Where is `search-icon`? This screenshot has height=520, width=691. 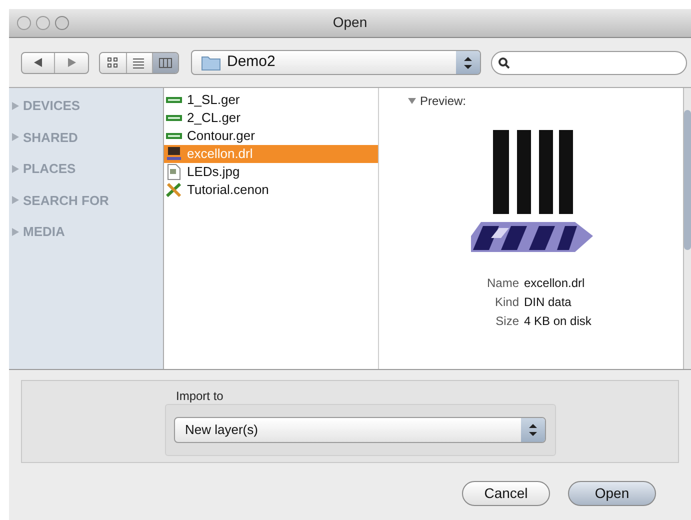 search-icon is located at coordinates (504, 62).